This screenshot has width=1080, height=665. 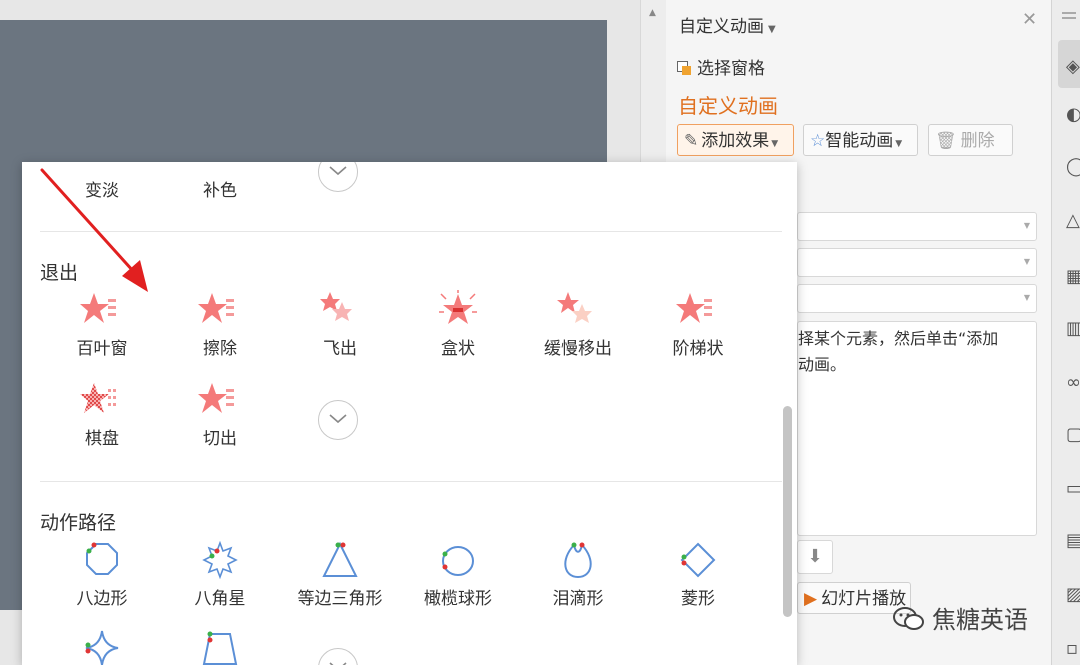 I want to click on trapezoid-path-icon, so click(x=220, y=648).